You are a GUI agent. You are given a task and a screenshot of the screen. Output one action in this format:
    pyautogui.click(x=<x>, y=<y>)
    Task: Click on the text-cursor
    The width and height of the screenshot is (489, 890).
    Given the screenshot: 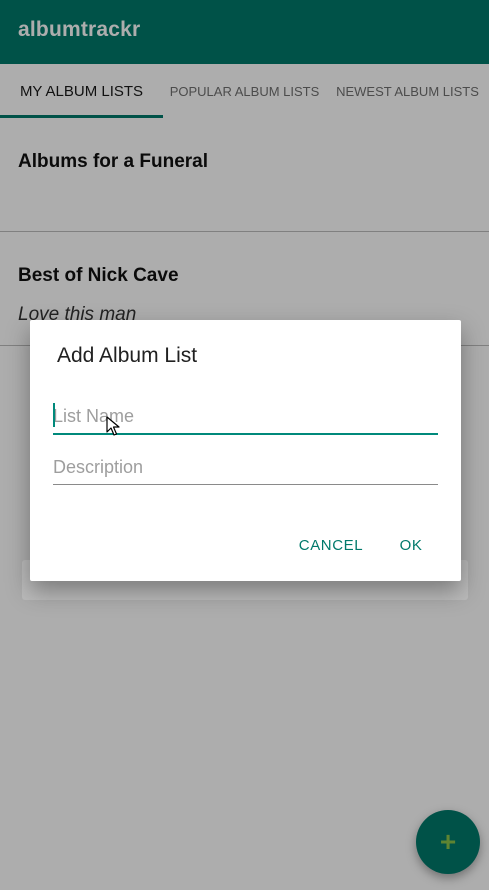 What is the action you would take?
    pyautogui.click(x=54, y=415)
    